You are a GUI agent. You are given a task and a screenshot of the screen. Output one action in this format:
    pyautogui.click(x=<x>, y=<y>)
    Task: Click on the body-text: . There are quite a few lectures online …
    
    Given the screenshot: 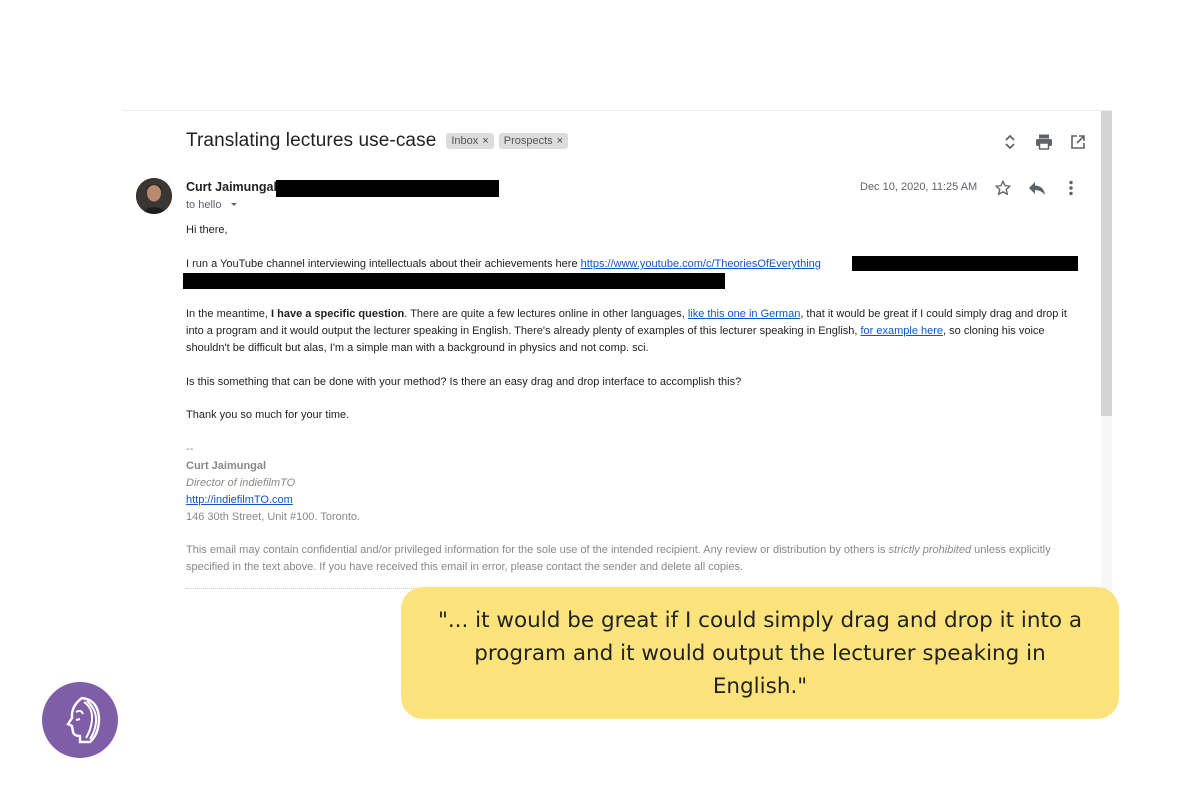 What is the action you would take?
    pyautogui.click(x=546, y=314)
    